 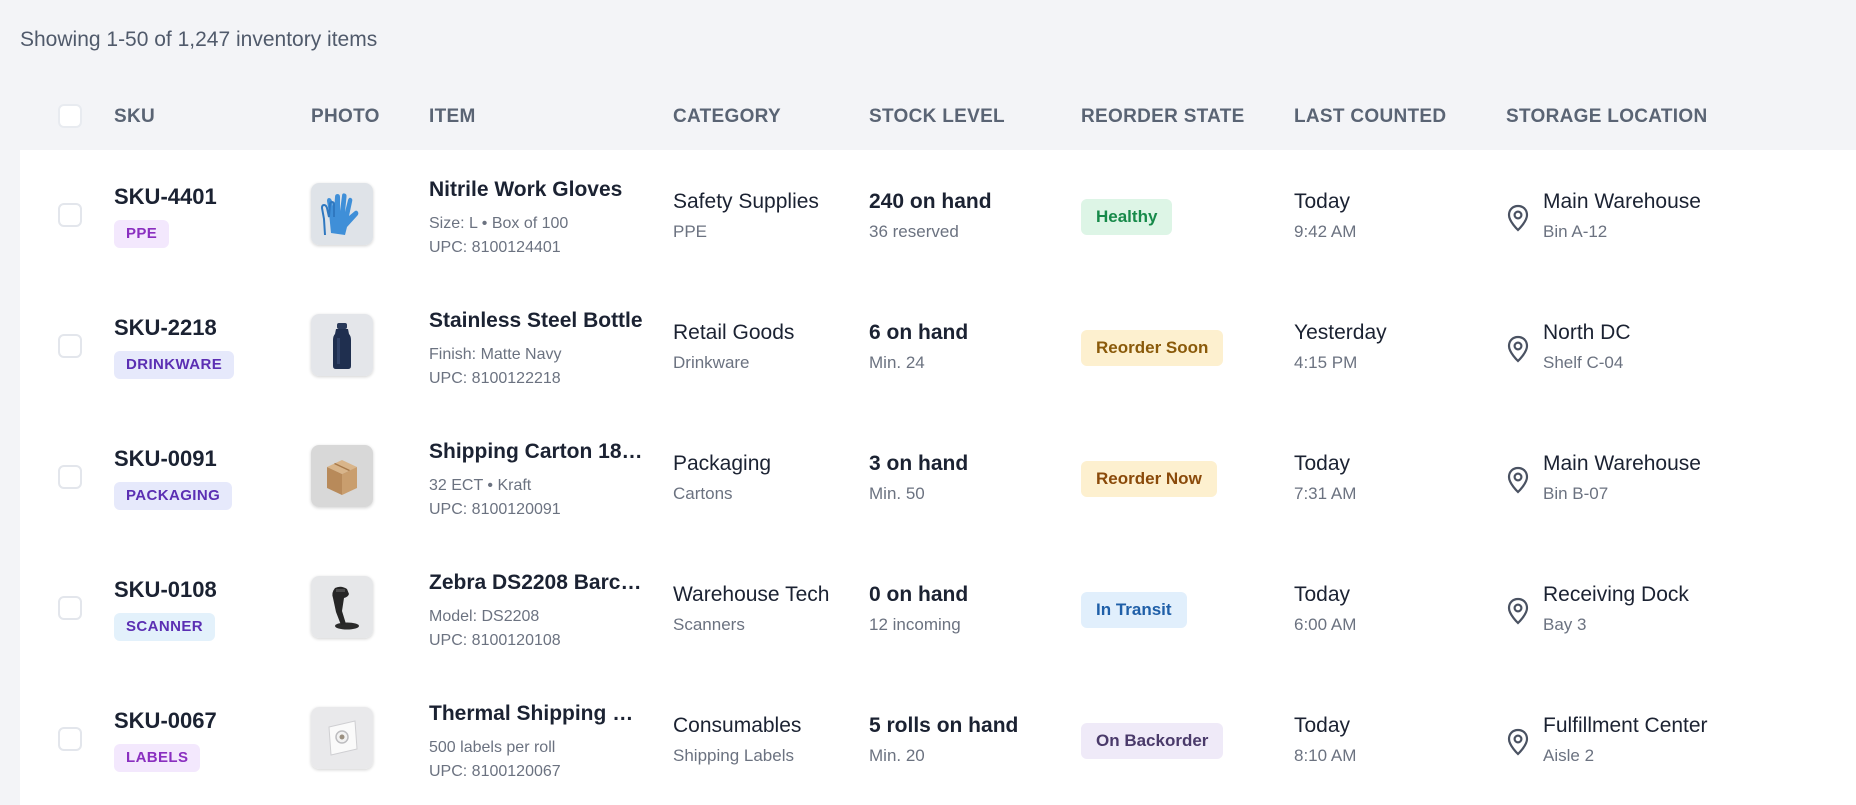 I want to click on sku-tag: SCANNER, so click(x=164, y=627).